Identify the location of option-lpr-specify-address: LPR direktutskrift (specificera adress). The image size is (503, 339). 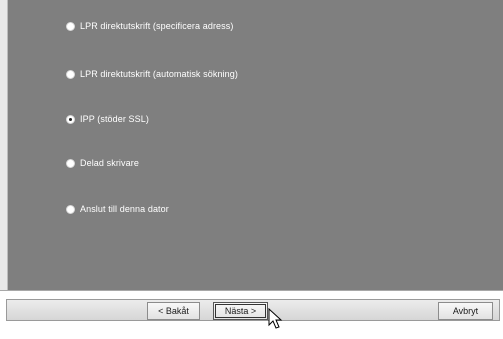
(149, 26).